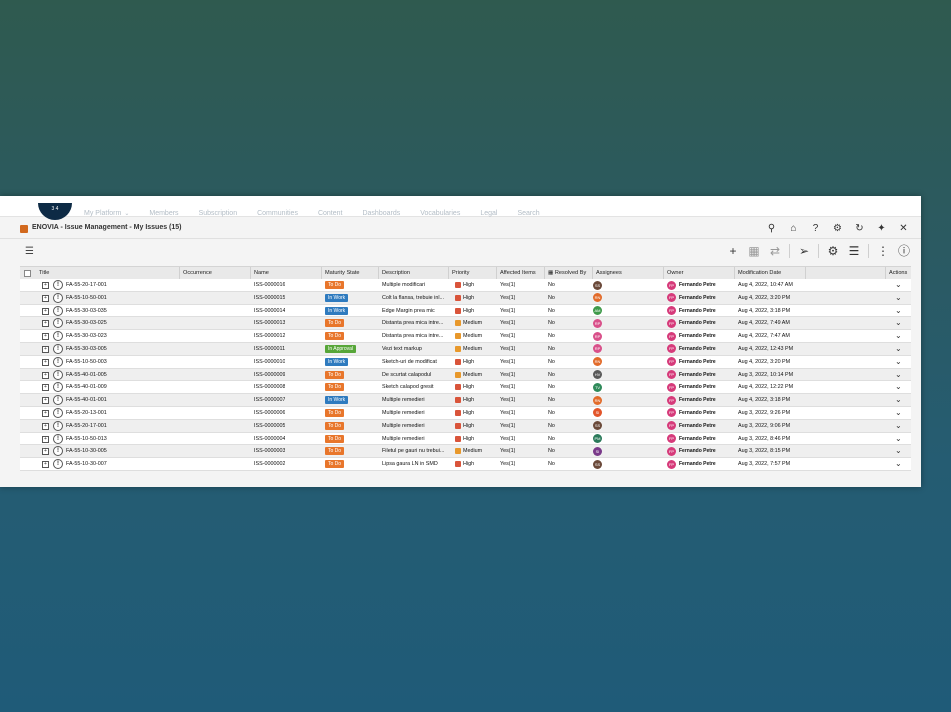 The height and width of the screenshot is (712, 951). What do you see at coordinates (269, 362) in the screenshot?
I see `cell-name: ISS-0000010` at bounding box center [269, 362].